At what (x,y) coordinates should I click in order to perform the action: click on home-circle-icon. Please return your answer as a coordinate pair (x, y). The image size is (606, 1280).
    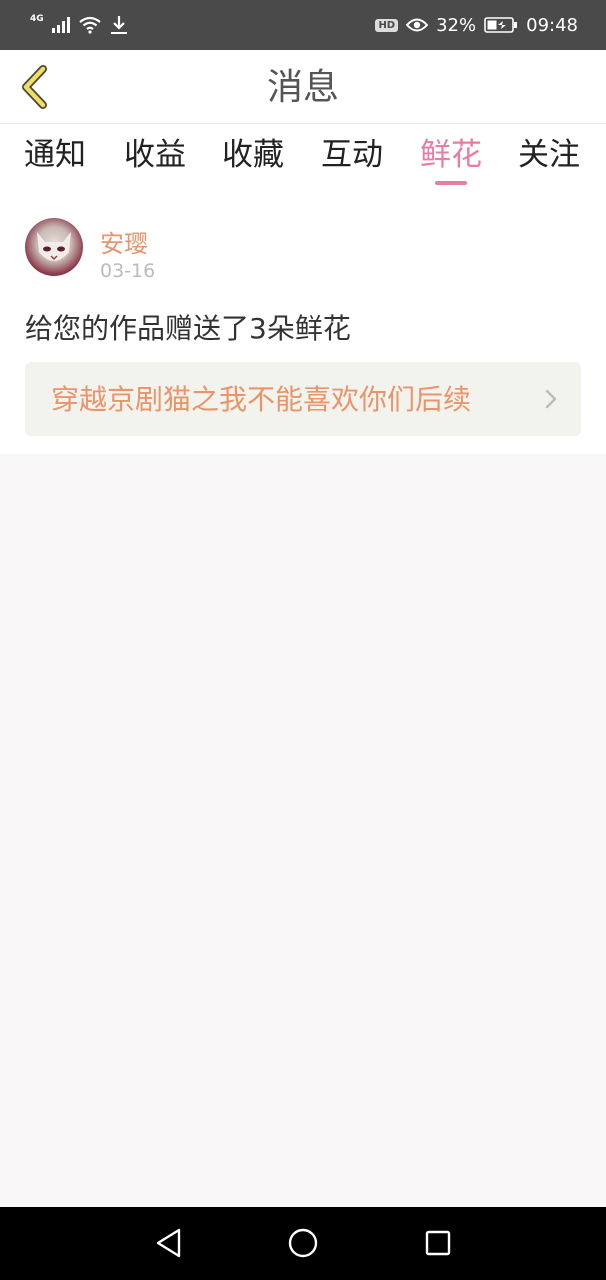
    Looking at the image, I should click on (303, 1243).